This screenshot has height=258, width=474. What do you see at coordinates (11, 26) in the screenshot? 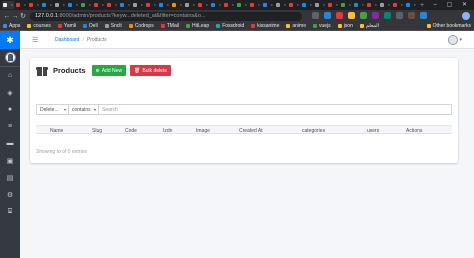
I see `bookmark-item: Apps` at bounding box center [11, 26].